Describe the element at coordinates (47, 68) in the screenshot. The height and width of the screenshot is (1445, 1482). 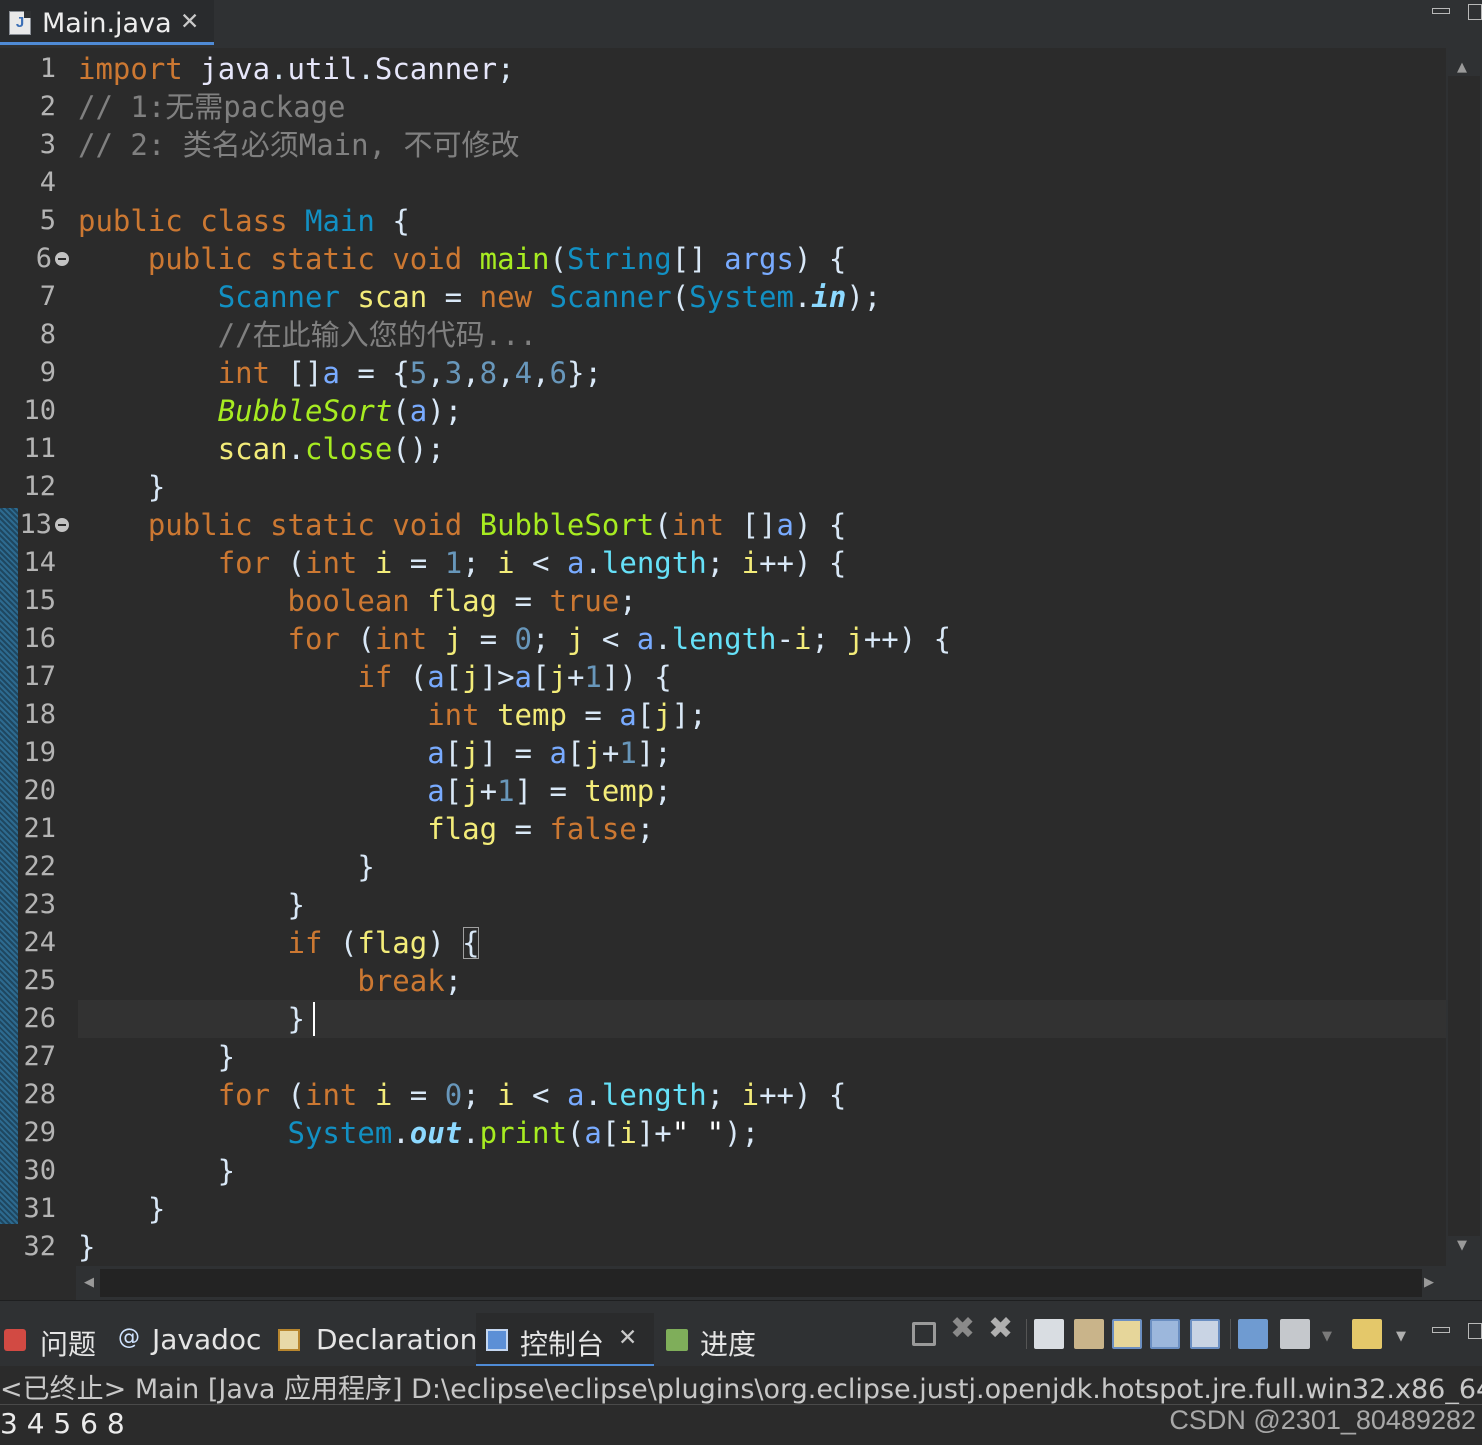
I see `line-number: 1` at that location.